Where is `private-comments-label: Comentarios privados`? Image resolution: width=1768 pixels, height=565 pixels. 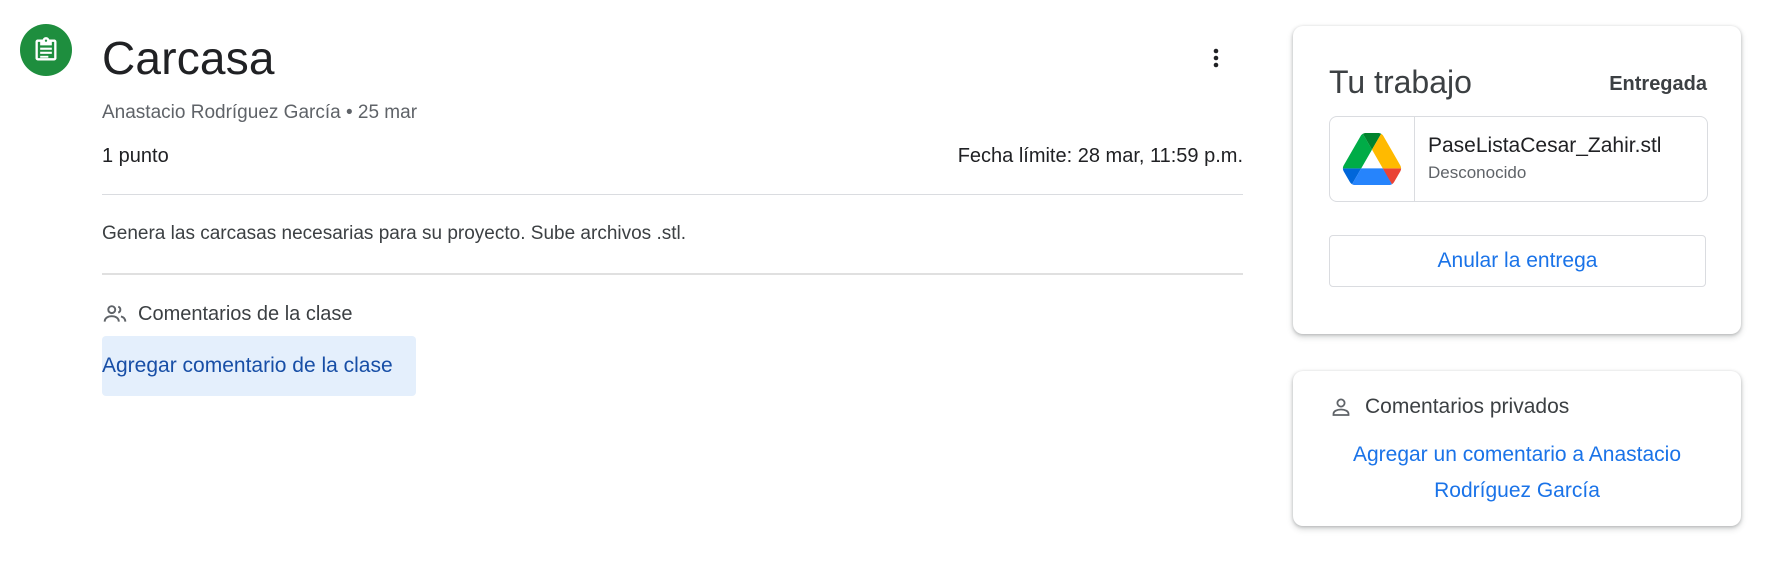 private-comments-label: Comentarios privados is located at coordinates (1467, 406).